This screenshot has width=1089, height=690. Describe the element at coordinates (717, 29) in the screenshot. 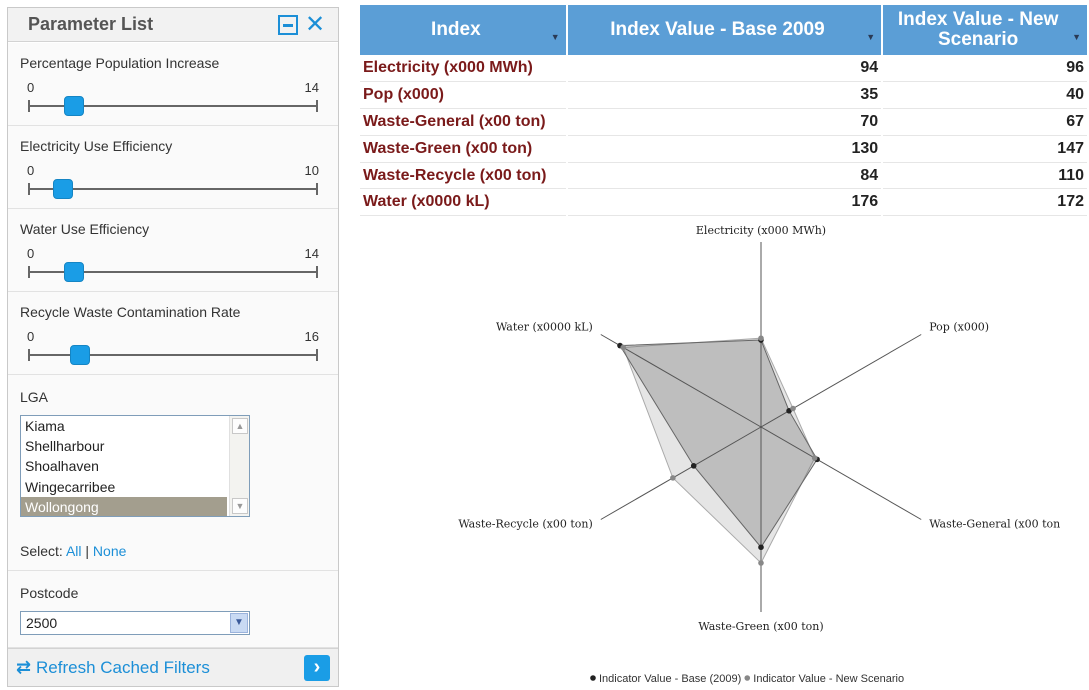

I see `column-header-label: Index Value - Base 2009` at that location.